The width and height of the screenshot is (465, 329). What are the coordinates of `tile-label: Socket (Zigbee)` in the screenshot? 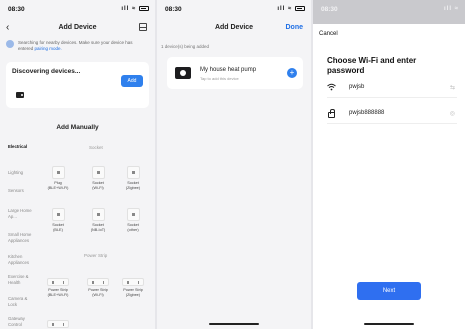 It's located at (133, 185).